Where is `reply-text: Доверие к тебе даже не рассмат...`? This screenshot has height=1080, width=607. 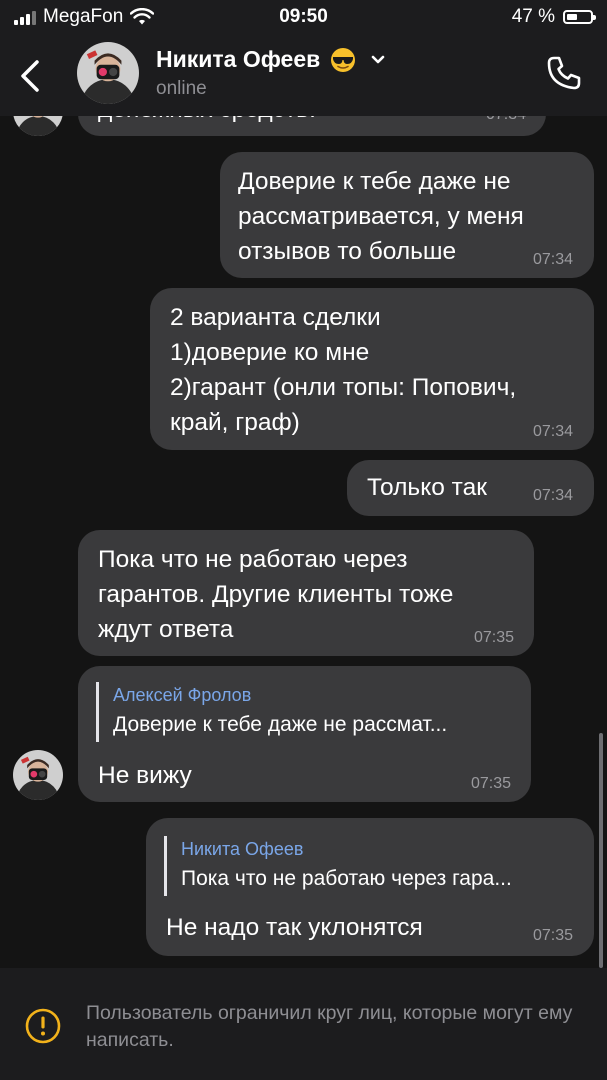 reply-text: Доверие к тебе даже не рассмат... is located at coordinates (280, 724).